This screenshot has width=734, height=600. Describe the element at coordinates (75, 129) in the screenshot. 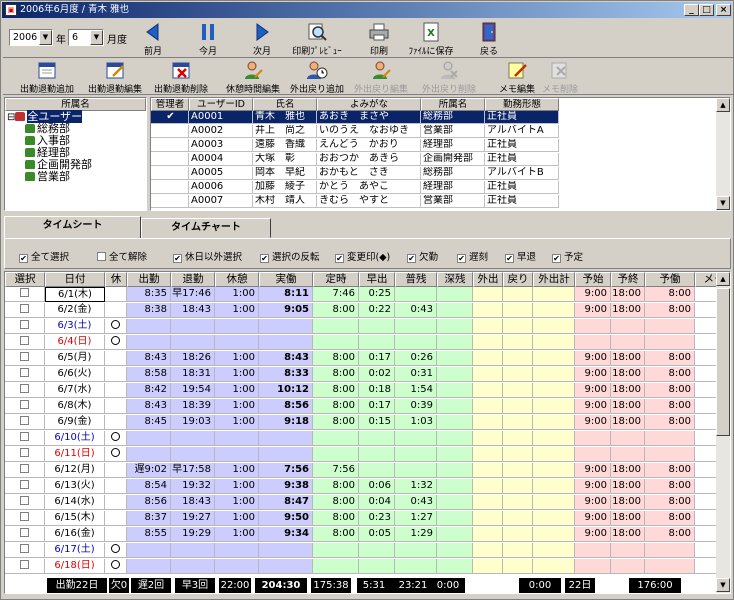

I see `tree-node: 総務部` at that location.